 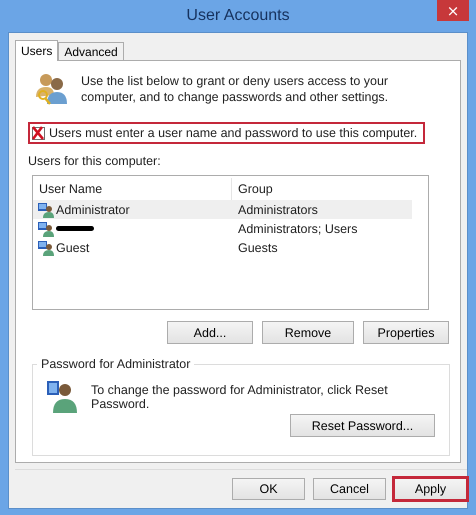 I want to click on tab: Advanced, so click(x=91, y=51).